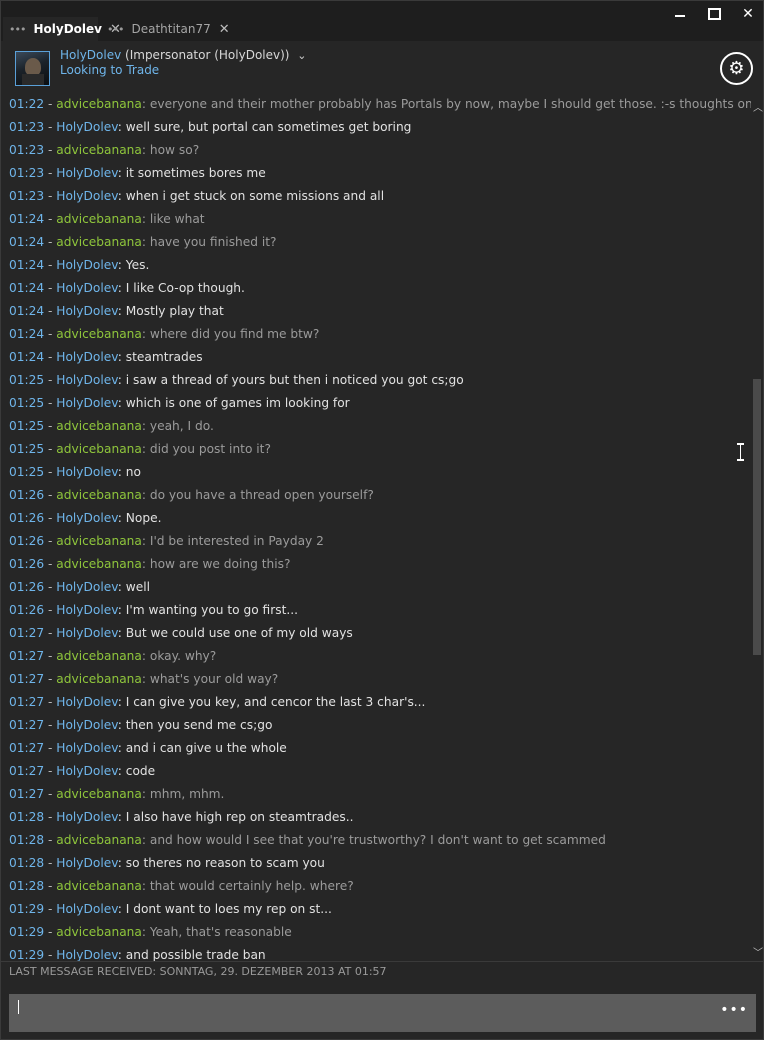 The height and width of the screenshot is (1040, 764). I want to click on close-icon: ✕, so click(224, 29).